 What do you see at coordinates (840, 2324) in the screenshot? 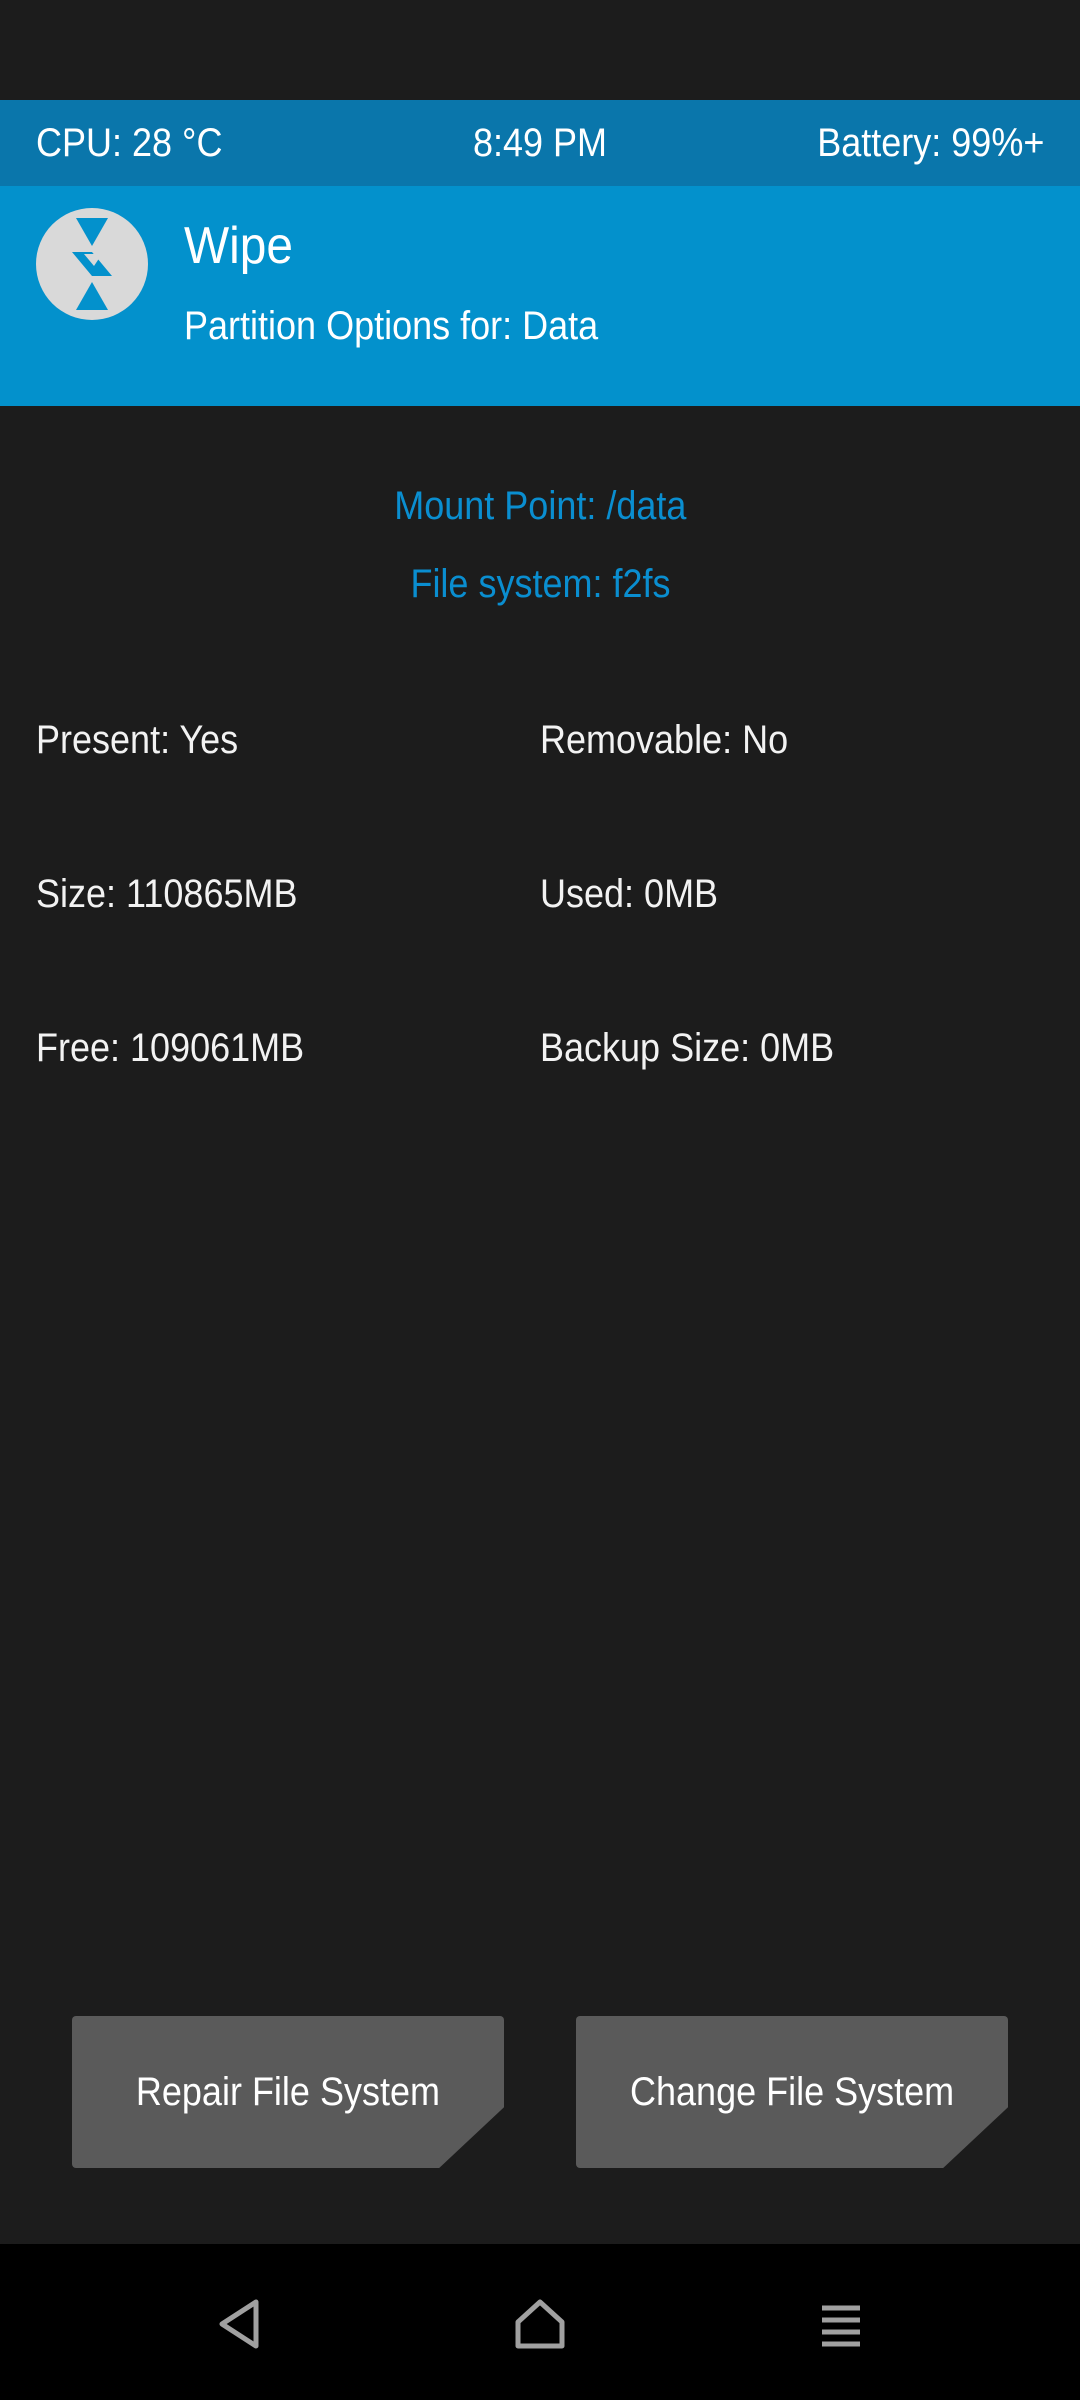
I see `menu-lines-icon` at bounding box center [840, 2324].